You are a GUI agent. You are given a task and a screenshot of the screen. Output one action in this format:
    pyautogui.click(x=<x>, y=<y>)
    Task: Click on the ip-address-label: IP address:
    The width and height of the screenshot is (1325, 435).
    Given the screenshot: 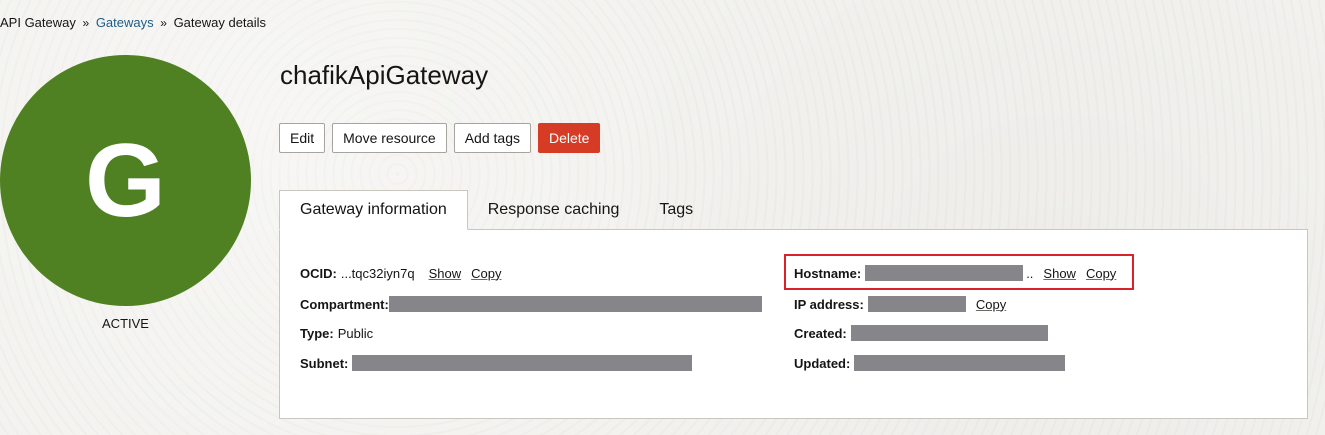 What is the action you would take?
    pyautogui.click(x=829, y=304)
    